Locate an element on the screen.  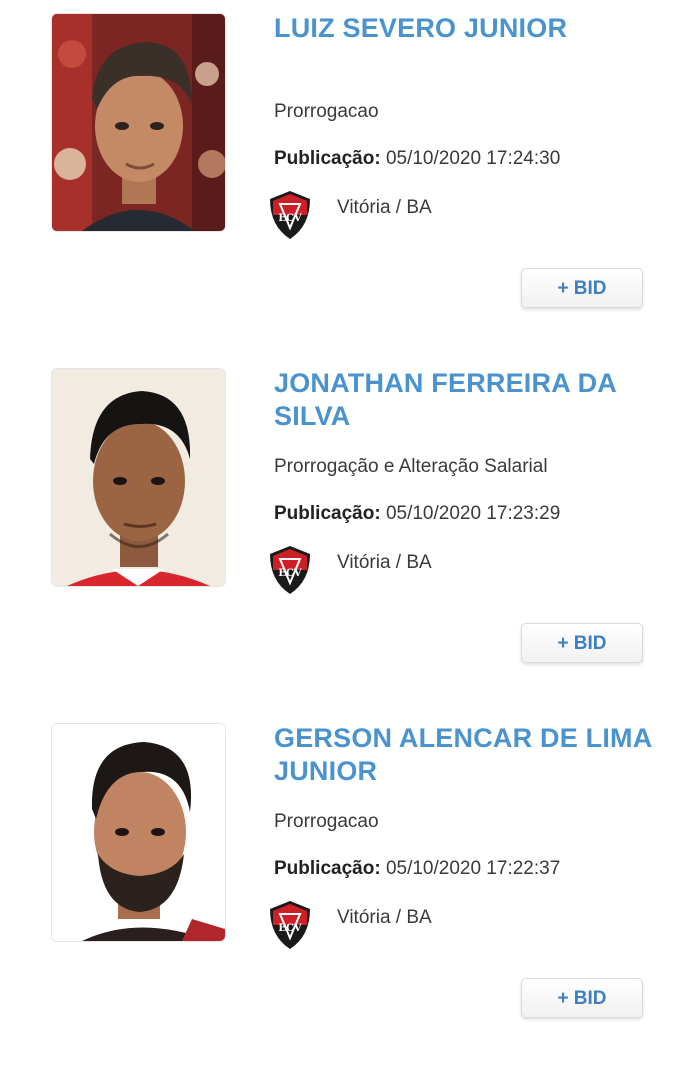
player-name: JONATHAN FERREIRA DA SILVA is located at coordinates (474, 400).